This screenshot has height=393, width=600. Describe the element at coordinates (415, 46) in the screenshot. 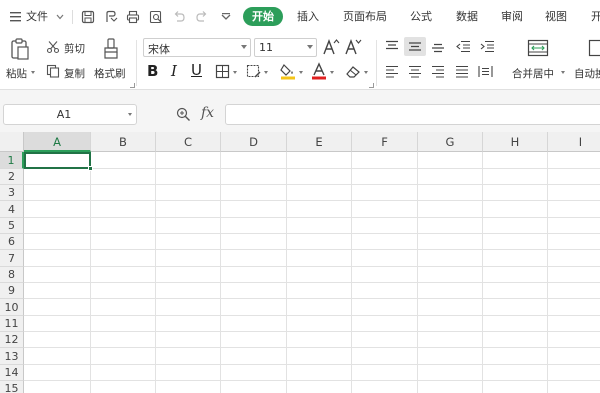

I see `align-middle-icon` at that location.